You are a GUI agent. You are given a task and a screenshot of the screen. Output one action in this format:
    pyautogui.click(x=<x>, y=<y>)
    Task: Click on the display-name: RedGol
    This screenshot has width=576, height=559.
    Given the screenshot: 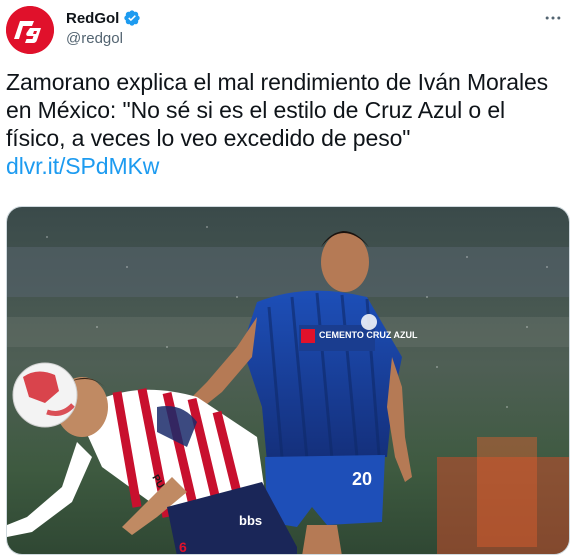 What is the action you would take?
    pyautogui.click(x=92, y=18)
    